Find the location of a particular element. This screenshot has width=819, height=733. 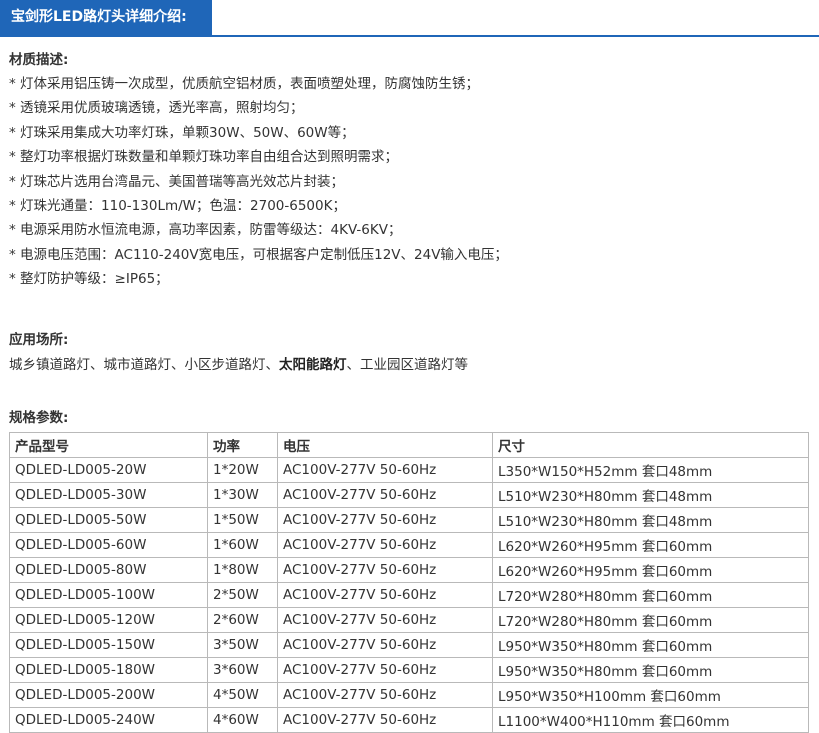

material-item: * 灯珠光通量：110-130Lm/W；色温：2700-6500K； is located at coordinates (177, 206).